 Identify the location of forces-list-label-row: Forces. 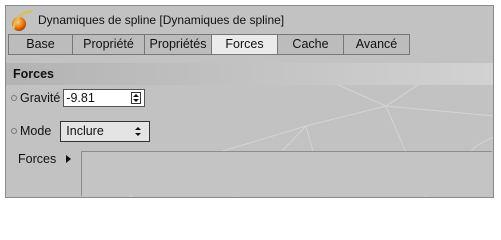
(45, 159).